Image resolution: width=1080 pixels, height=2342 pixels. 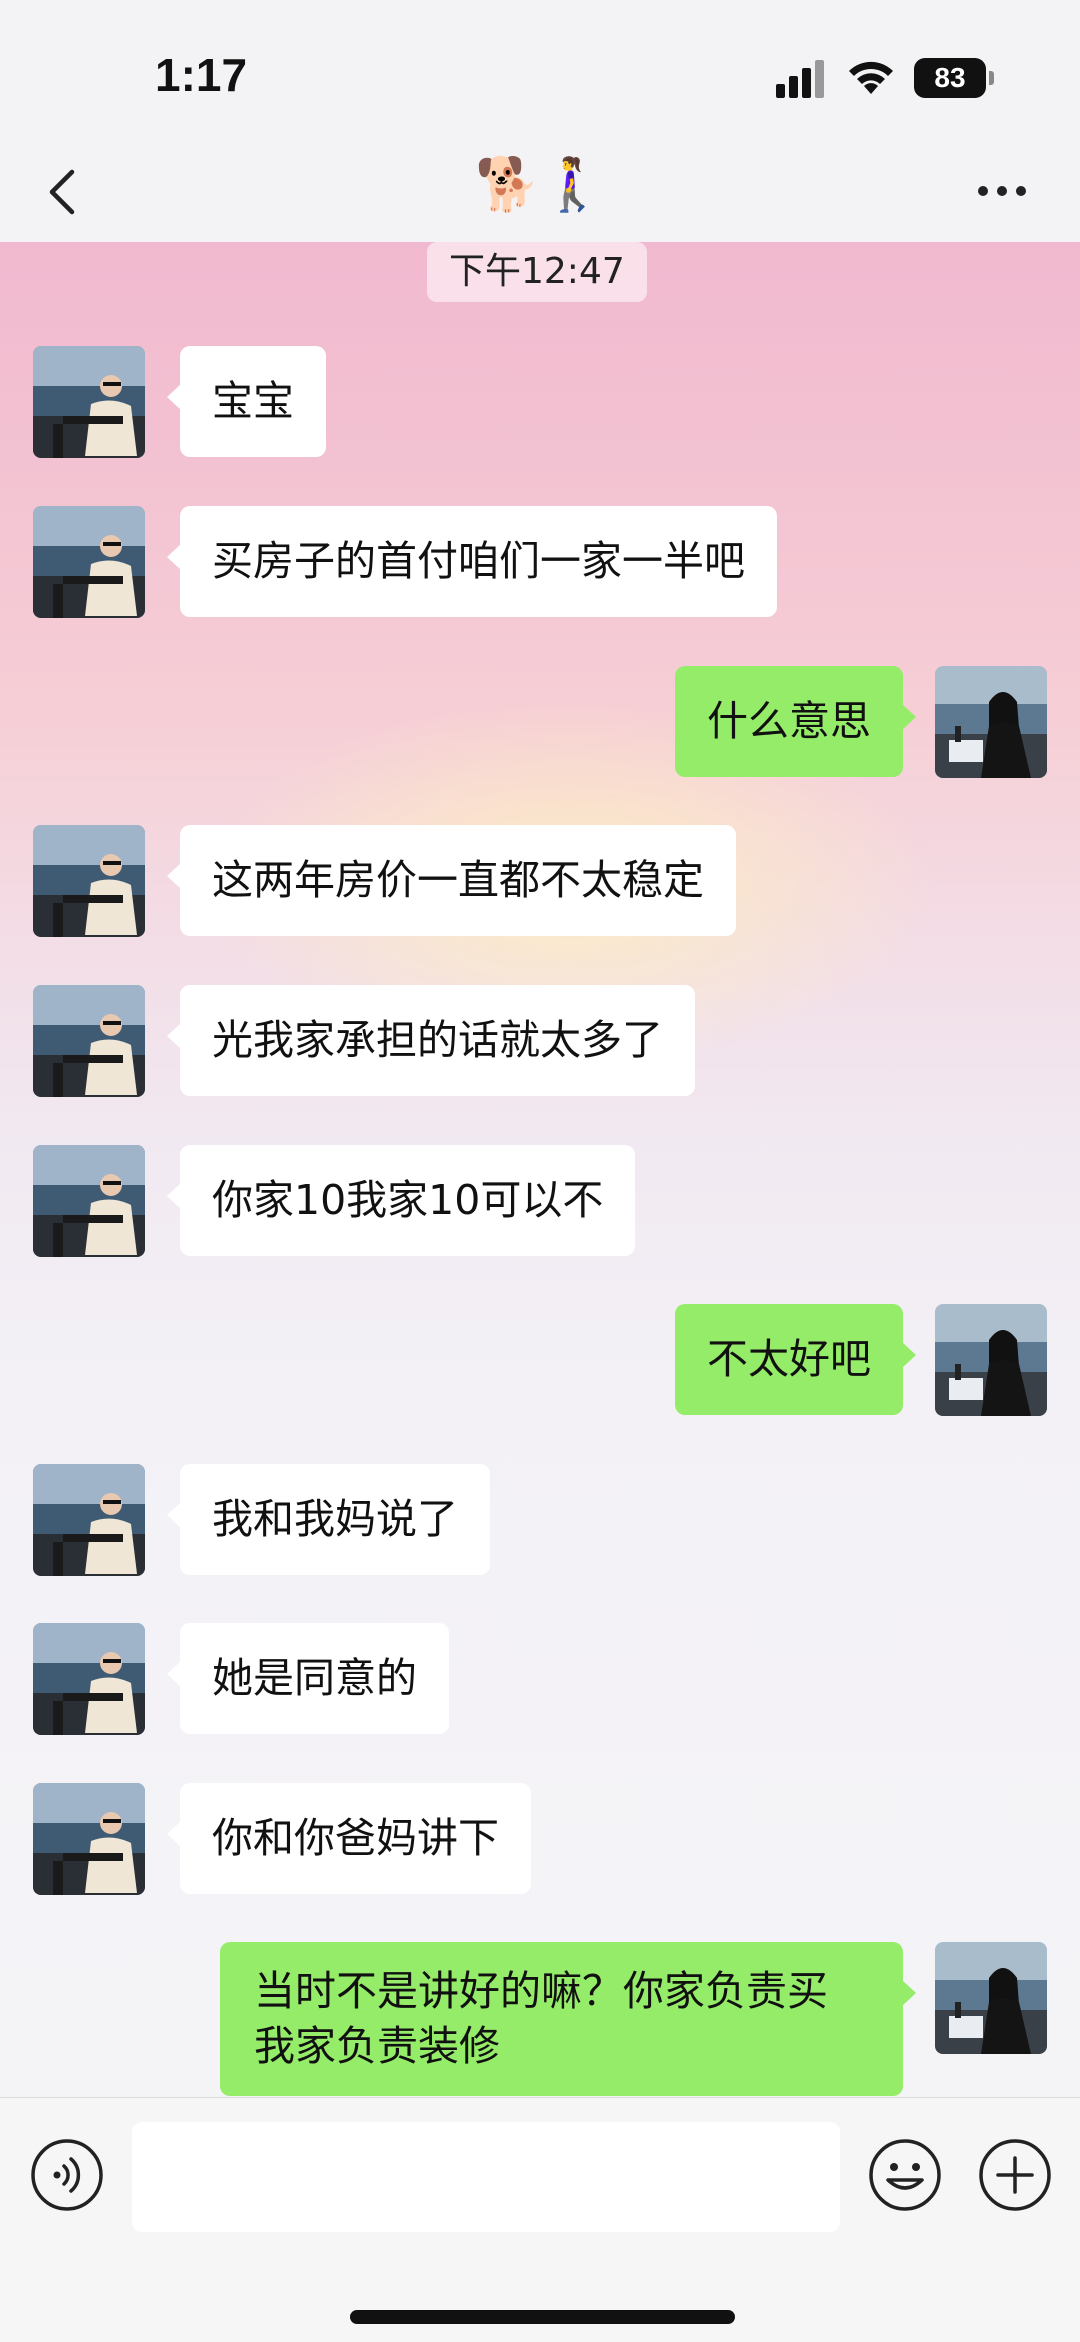 I want to click on message-bubble: 我和我妈说了, so click(x=328, y=1519).